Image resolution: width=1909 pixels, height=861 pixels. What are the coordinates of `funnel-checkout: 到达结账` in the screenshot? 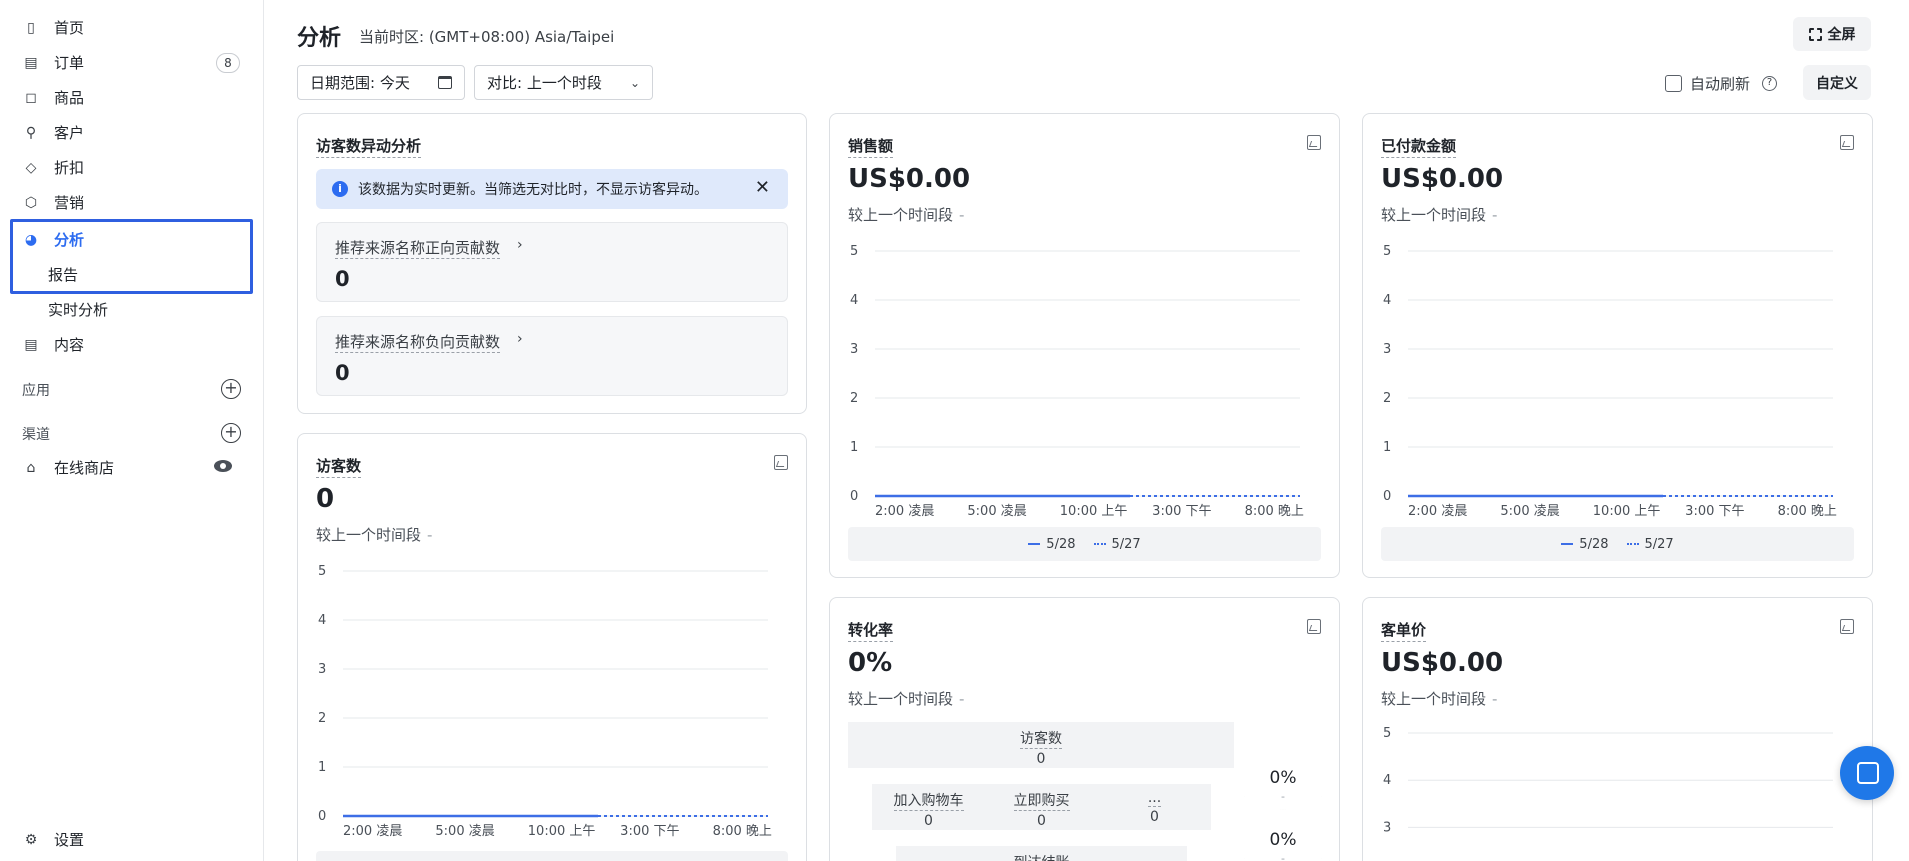 It's located at (1041, 853).